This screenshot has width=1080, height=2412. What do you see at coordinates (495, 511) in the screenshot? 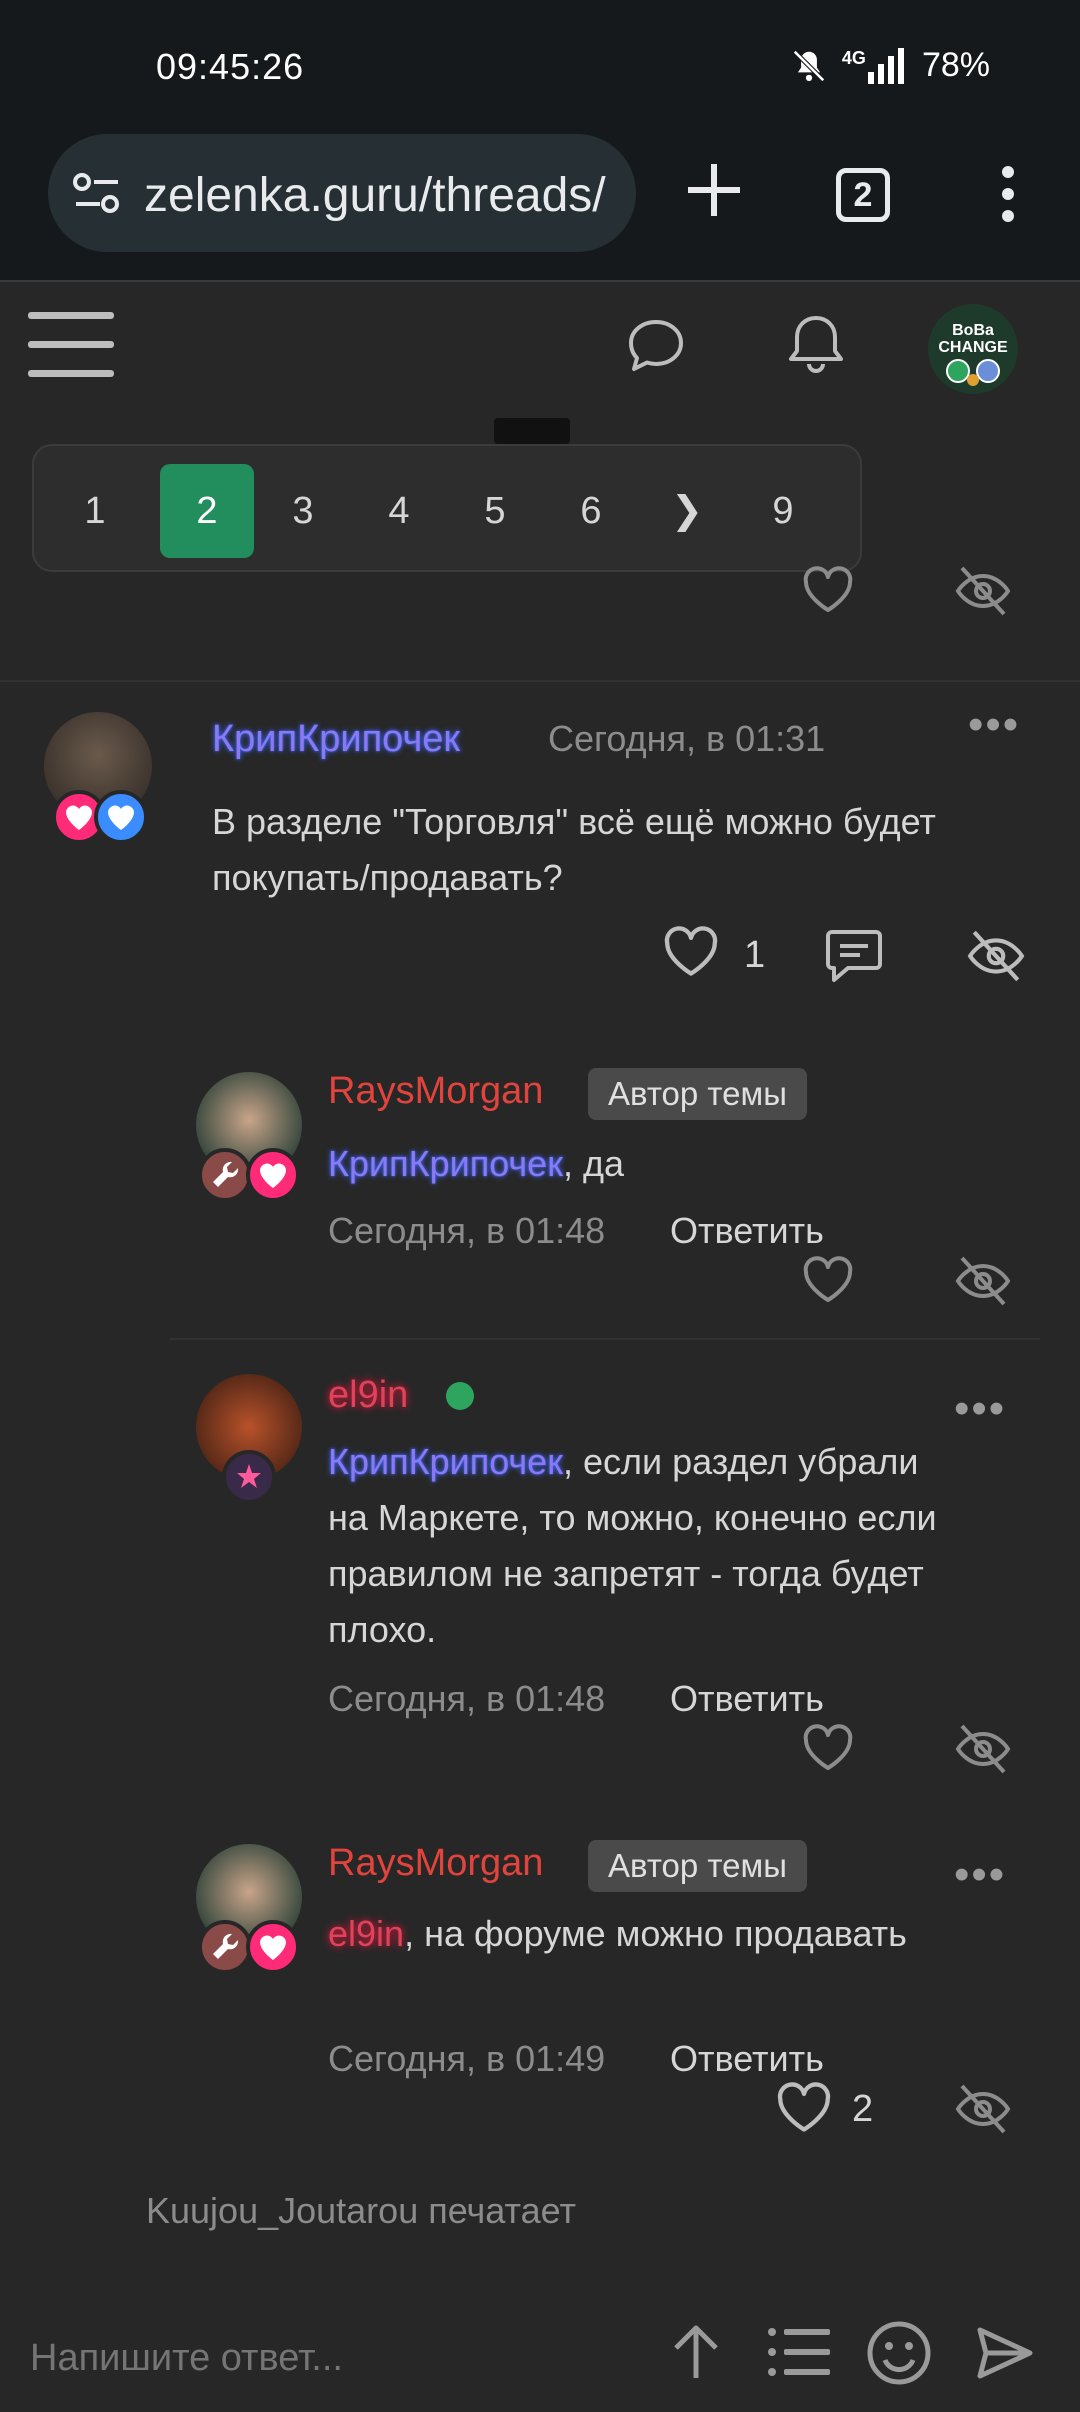
I see `page-link: 5` at bounding box center [495, 511].